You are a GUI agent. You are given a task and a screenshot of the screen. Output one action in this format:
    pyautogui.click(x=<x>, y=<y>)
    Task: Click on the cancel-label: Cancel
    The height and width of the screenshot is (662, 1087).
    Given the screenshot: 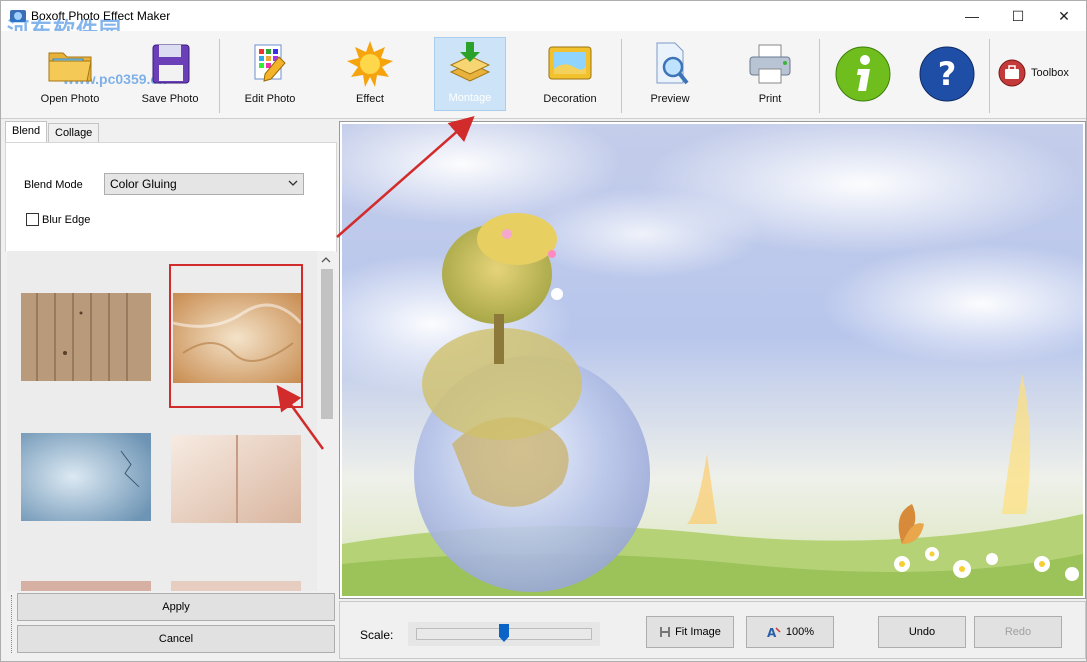 What is the action you would take?
    pyautogui.click(x=176, y=639)
    